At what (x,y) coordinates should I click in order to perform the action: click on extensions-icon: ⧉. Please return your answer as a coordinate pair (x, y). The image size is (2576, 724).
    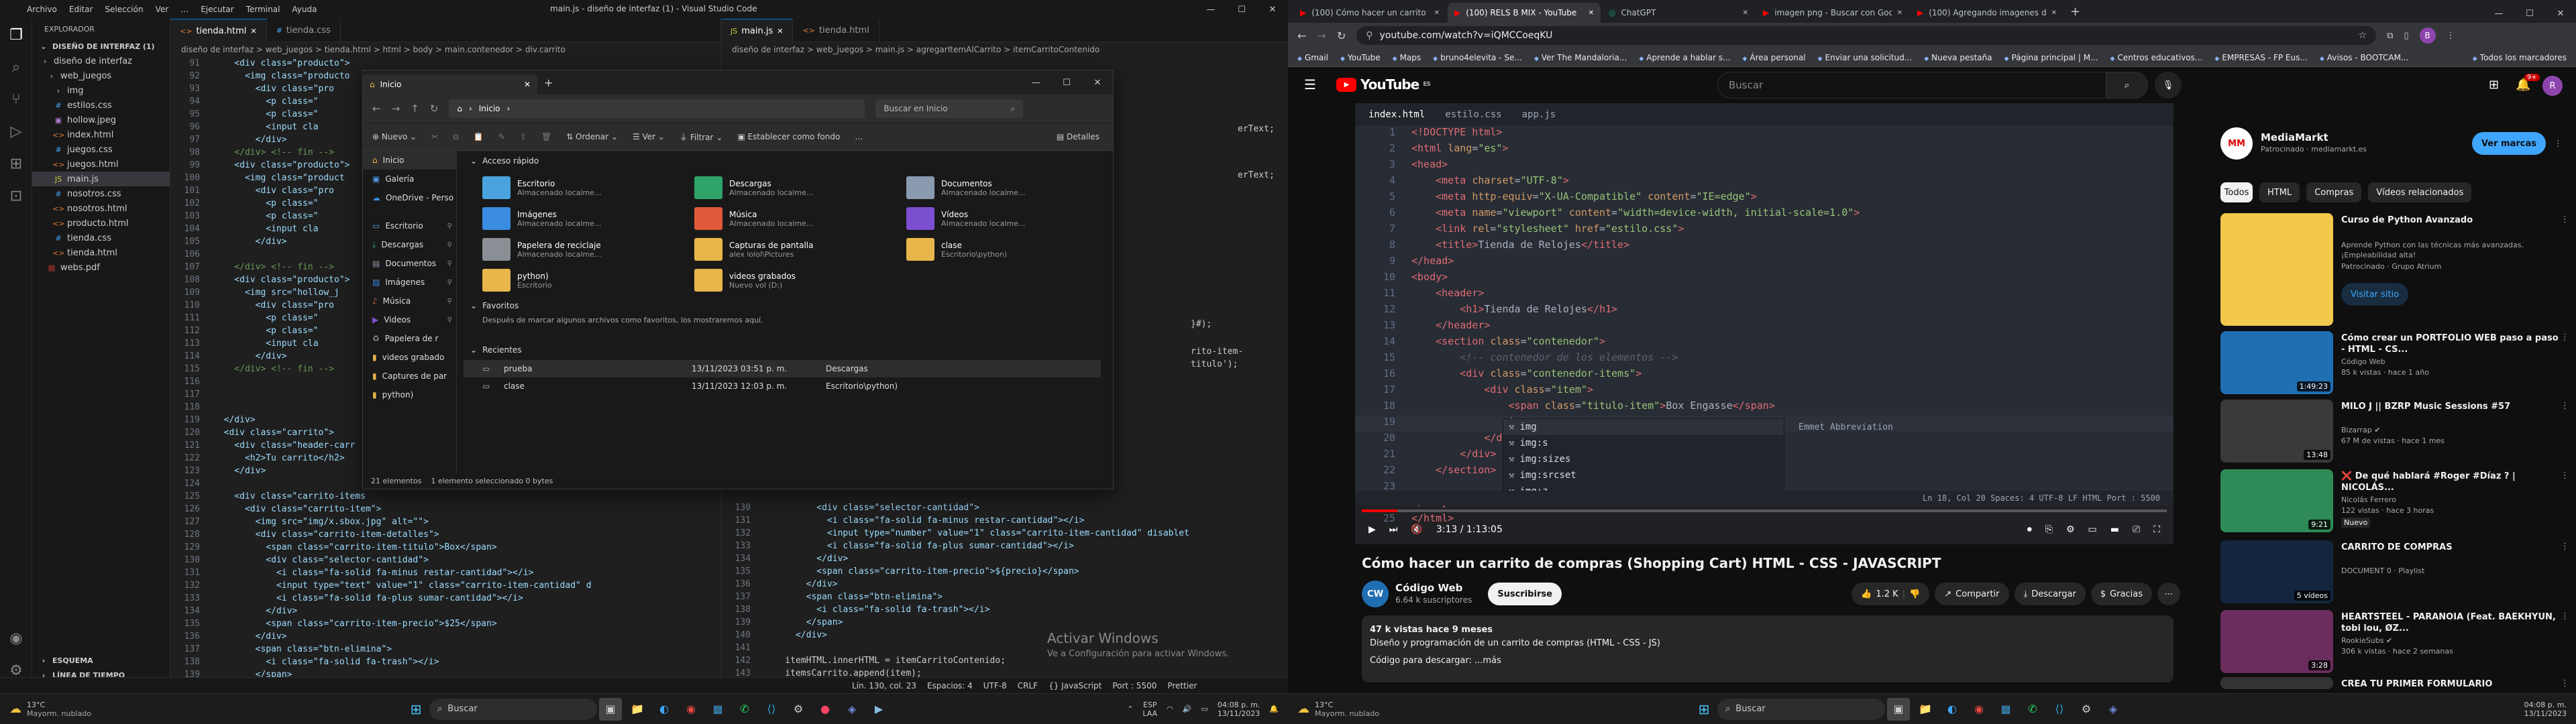
    Looking at the image, I should click on (2390, 36).